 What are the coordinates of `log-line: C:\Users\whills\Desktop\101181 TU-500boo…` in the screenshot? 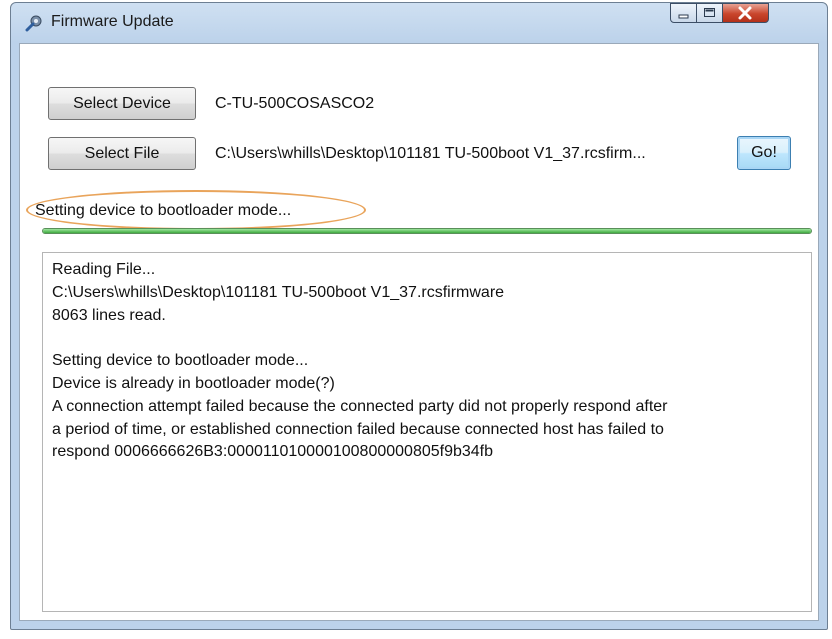 It's located at (278, 292).